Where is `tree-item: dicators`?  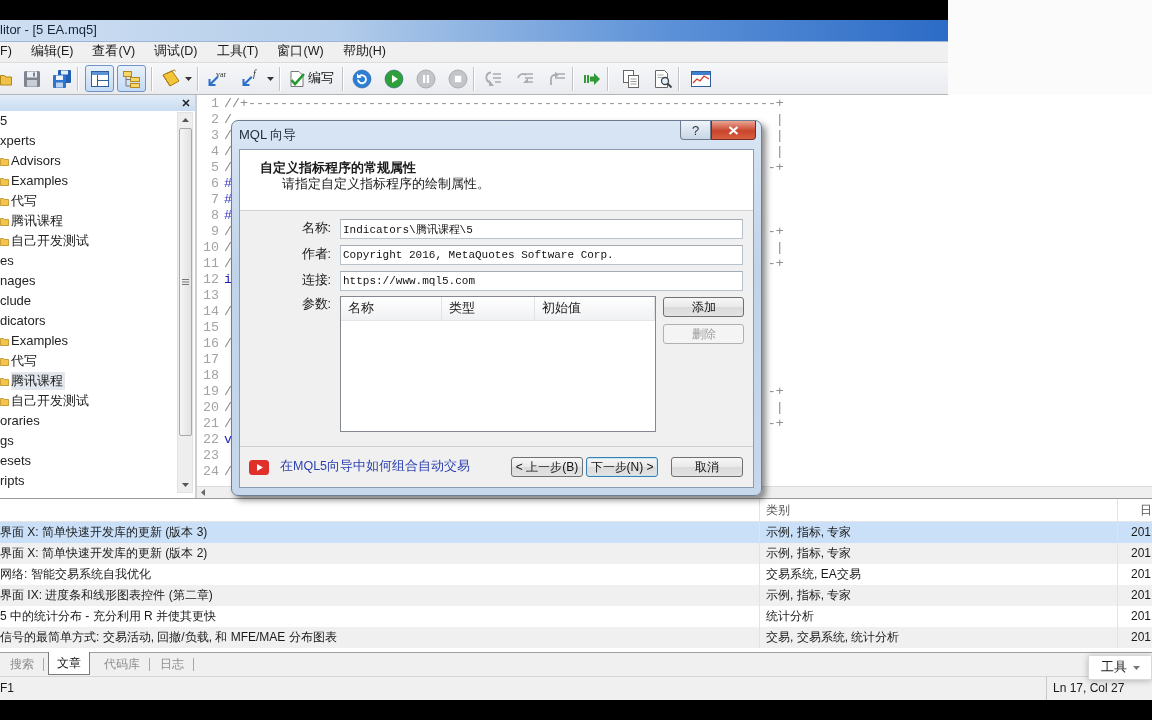
tree-item: dicators is located at coordinates (24, 321).